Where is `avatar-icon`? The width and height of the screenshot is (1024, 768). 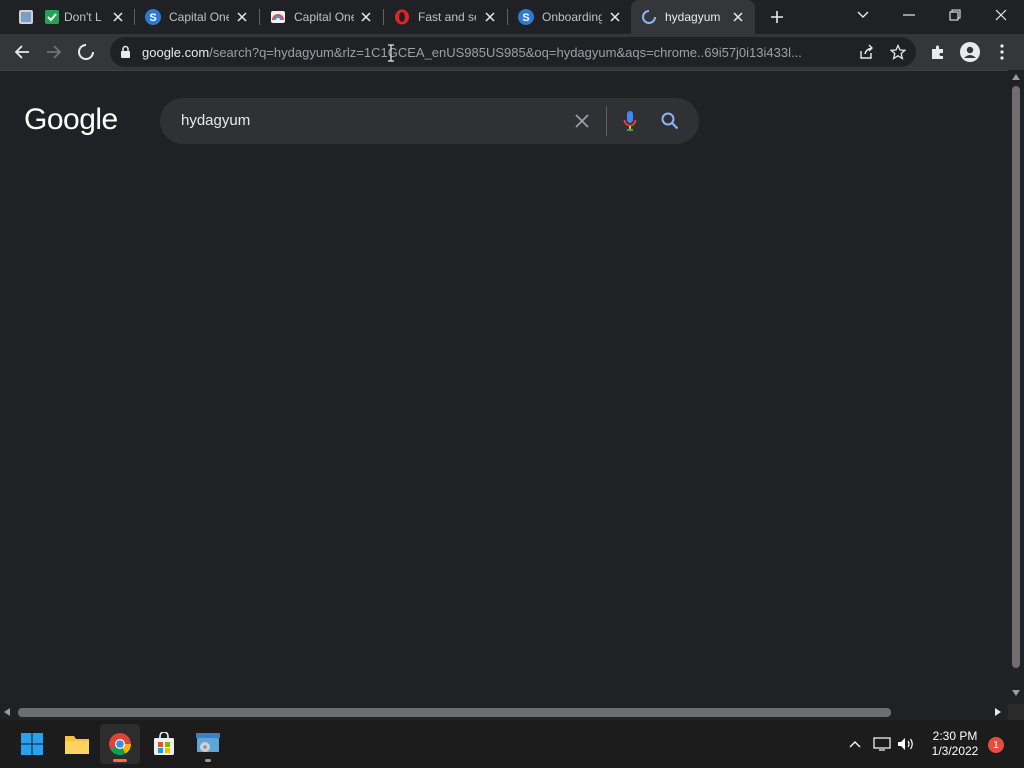
avatar-icon is located at coordinates (970, 52).